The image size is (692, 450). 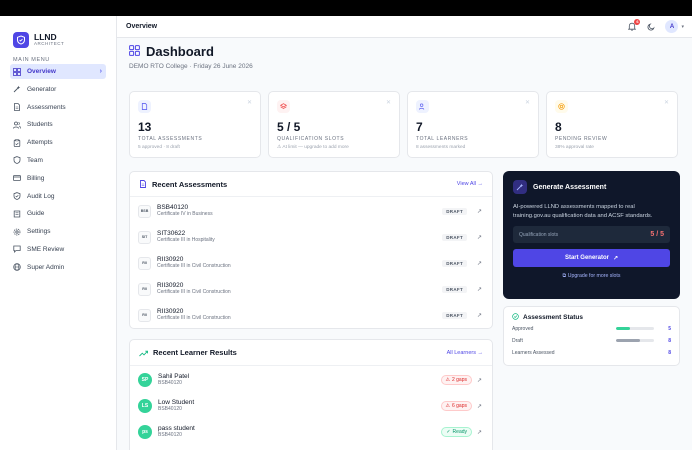 What do you see at coordinates (651, 27) in the screenshot?
I see `theme-toggle-button` at bounding box center [651, 27].